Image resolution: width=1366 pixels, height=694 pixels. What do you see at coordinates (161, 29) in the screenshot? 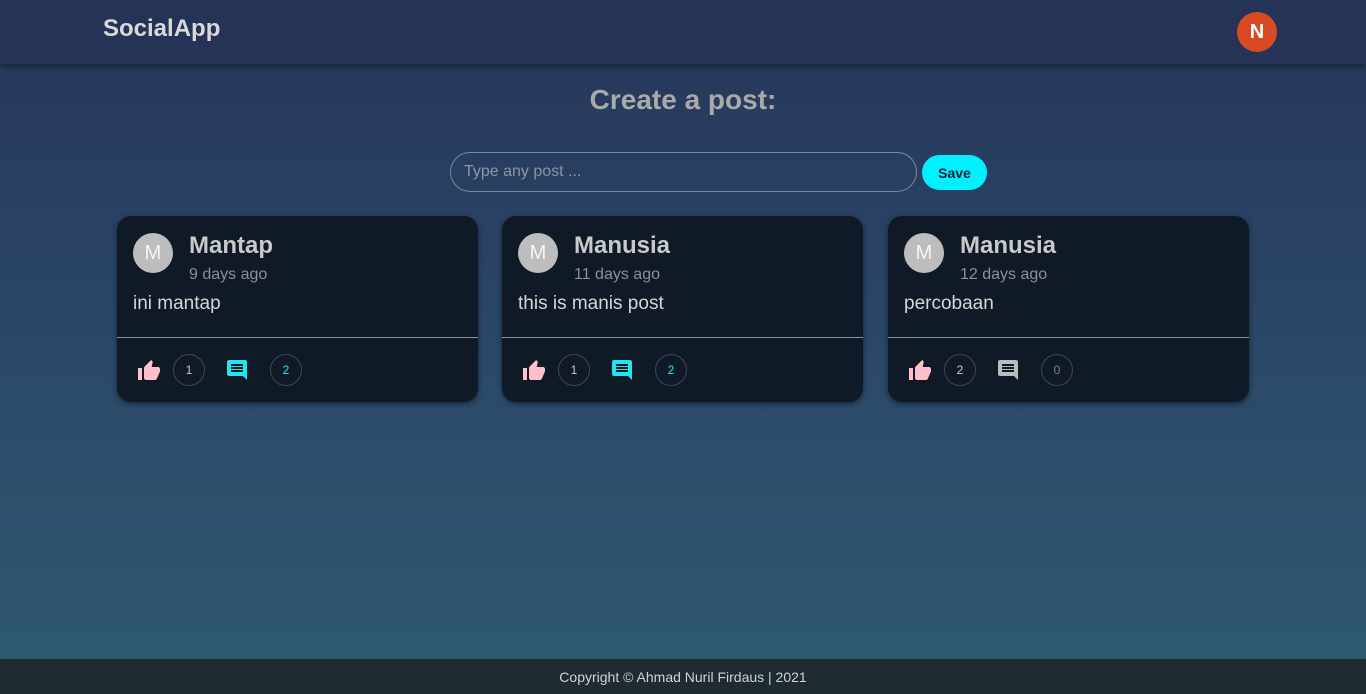
I see `brand-logo: SocialApp` at bounding box center [161, 29].